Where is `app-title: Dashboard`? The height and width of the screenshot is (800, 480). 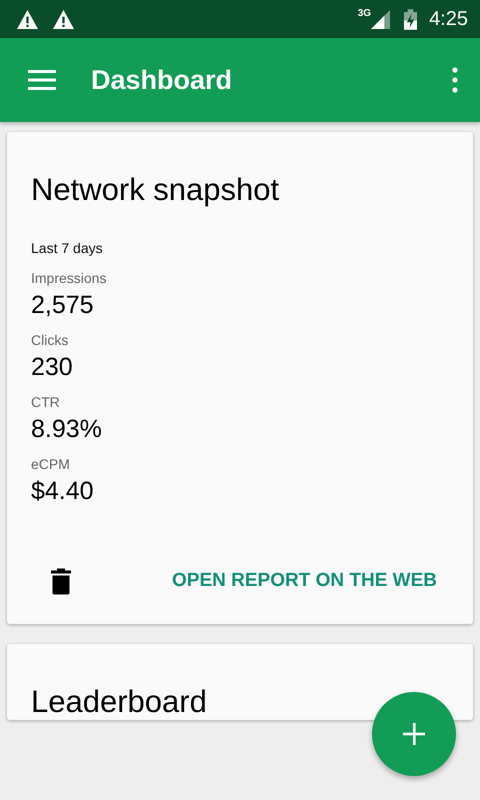 app-title: Dashboard is located at coordinates (162, 80).